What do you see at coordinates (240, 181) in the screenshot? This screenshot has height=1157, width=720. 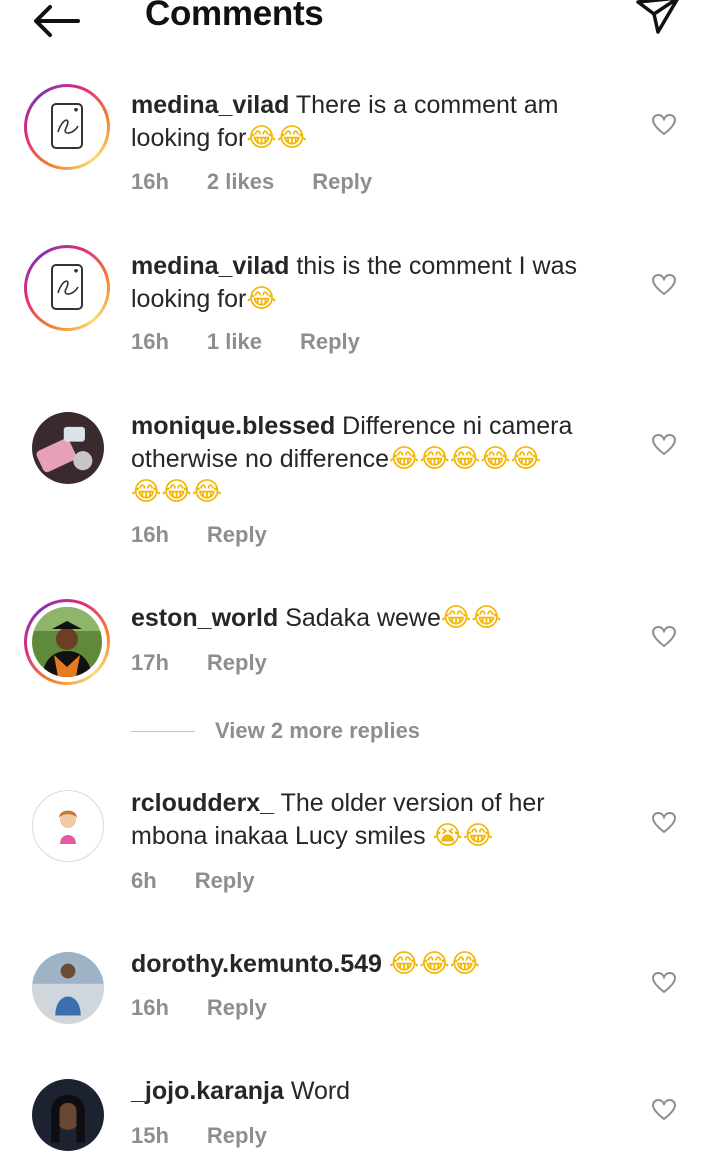 I see `likes-count: 2 likes` at bounding box center [240, 181].